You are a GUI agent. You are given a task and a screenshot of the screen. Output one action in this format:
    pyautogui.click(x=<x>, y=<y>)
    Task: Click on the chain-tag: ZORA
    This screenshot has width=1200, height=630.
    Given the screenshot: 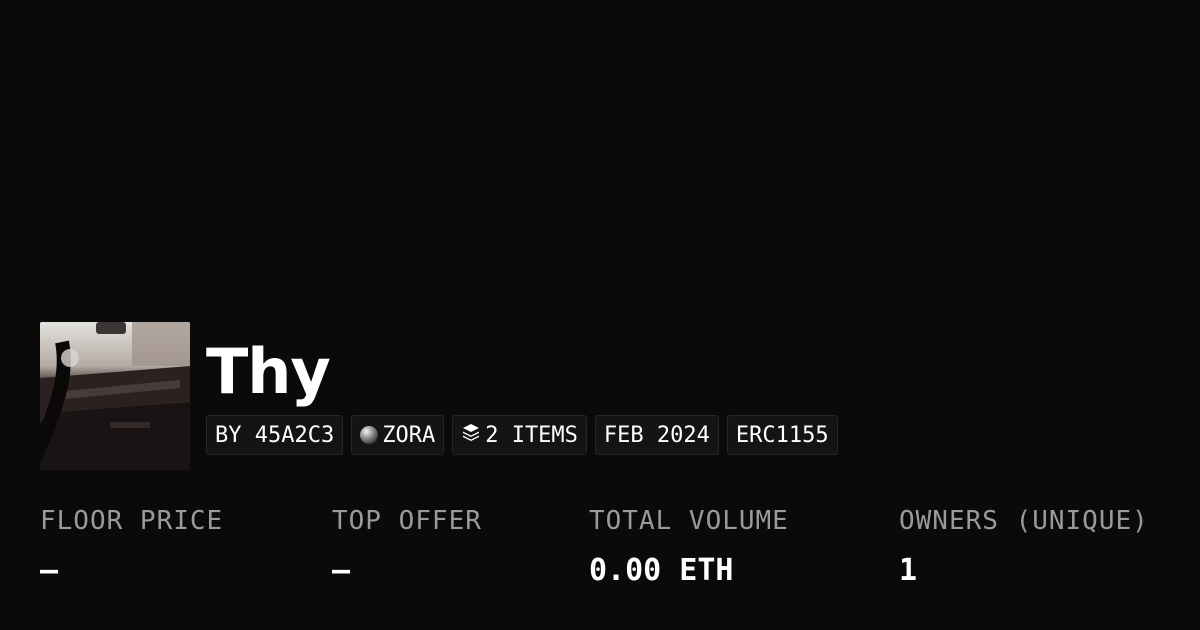 What is the action you would take?
    pyautogui.click(x=398, y=435)
    